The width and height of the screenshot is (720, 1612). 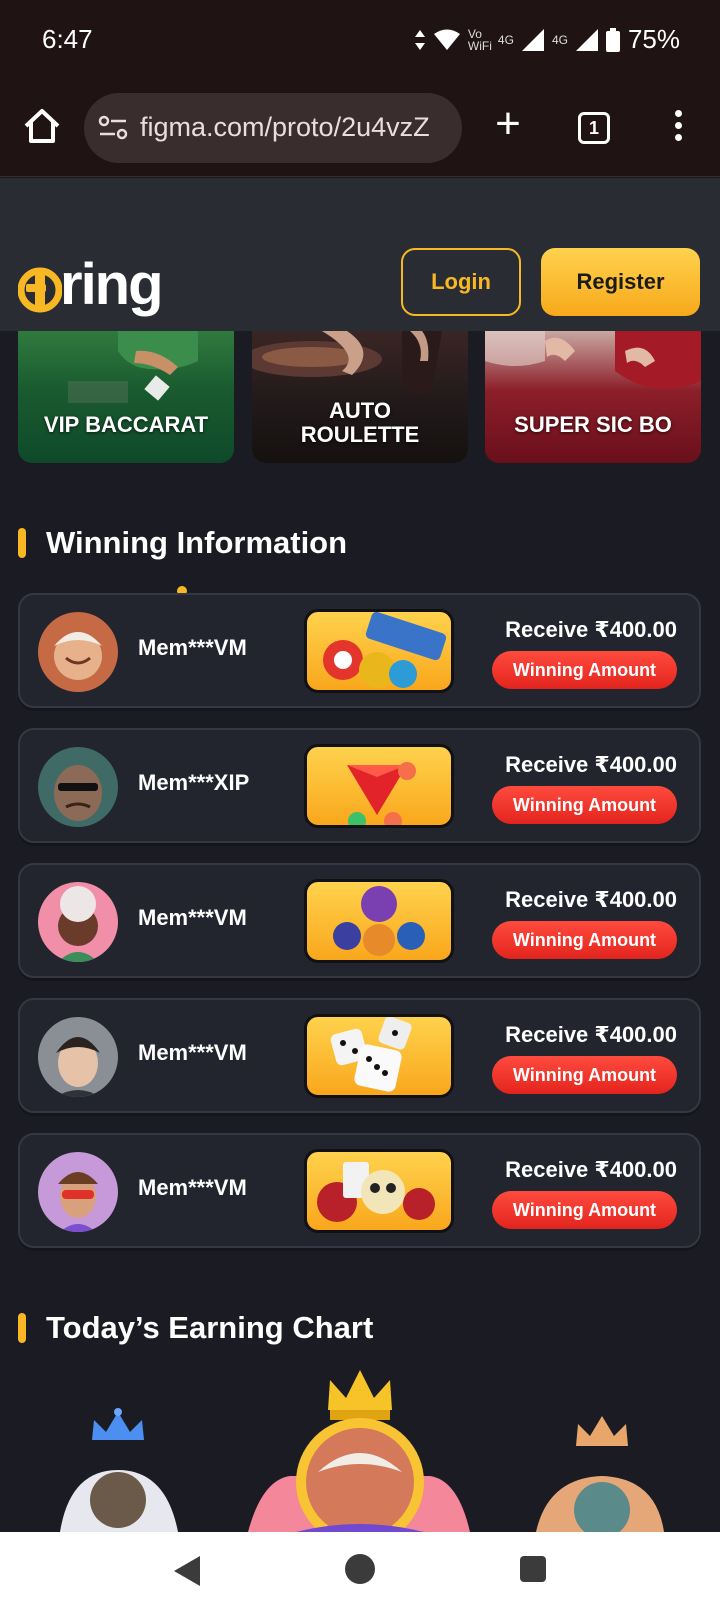 What do you see at coordinates (360, 397) in the screenshot?
I see `game-card-auto-roulette: AUTO ROULETTE` at bounding box center [360, 397].